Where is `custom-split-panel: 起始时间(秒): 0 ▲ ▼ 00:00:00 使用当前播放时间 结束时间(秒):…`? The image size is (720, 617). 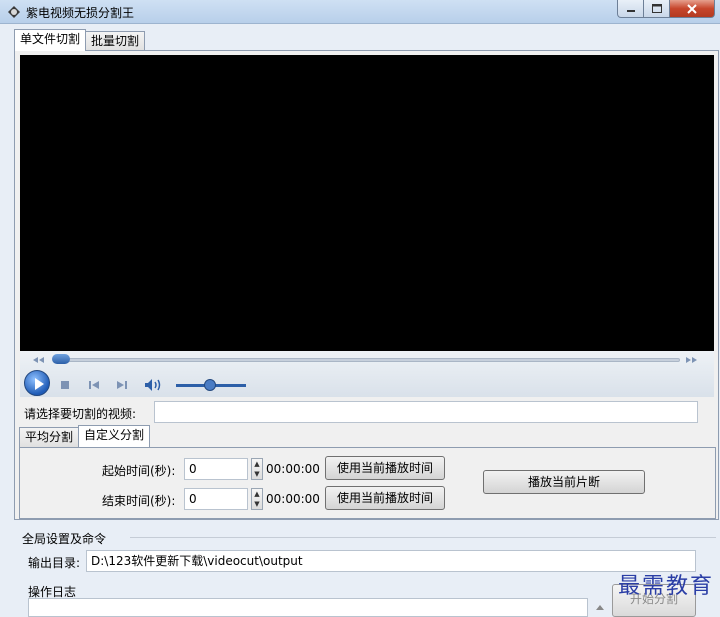
custom-split-panel: 起始时间(秒): 0 ▲ ▼ 00:00:00 使用当前播放时间 结束时间(秒):… is located at coordinates (367, 483).